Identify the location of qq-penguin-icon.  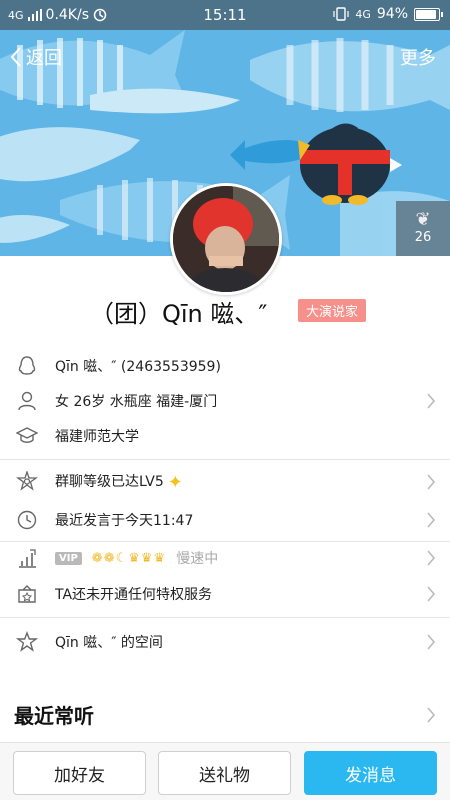
(27, 365).